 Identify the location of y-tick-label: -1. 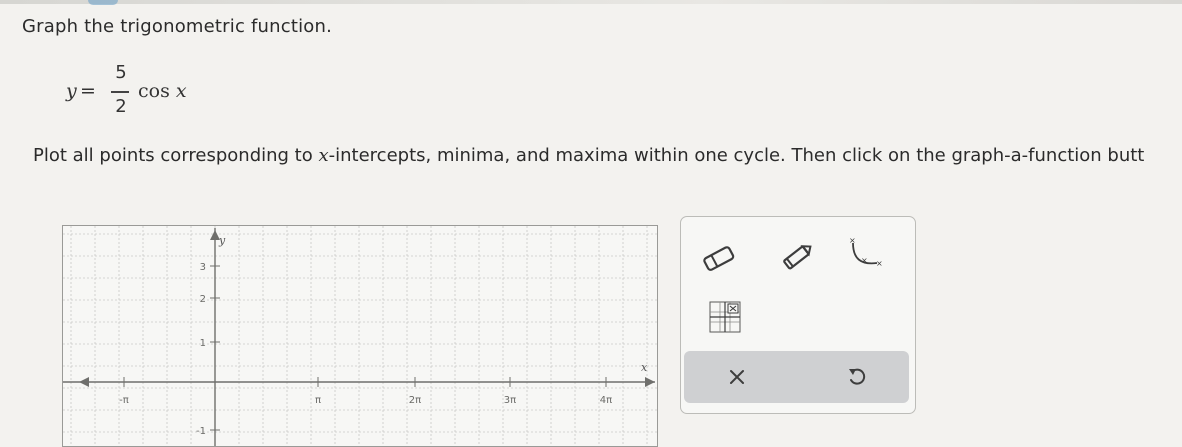
(201, 431).